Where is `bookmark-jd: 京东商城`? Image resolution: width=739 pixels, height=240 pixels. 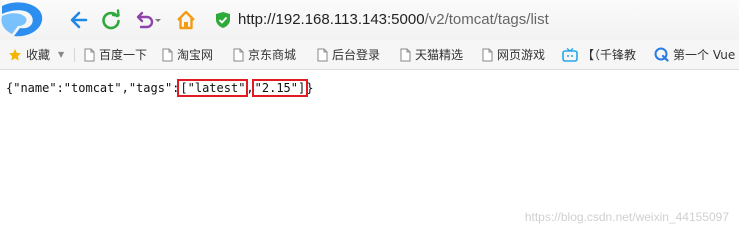
bookmark-jd: 京东商城 is located at coordinates (264, 54).